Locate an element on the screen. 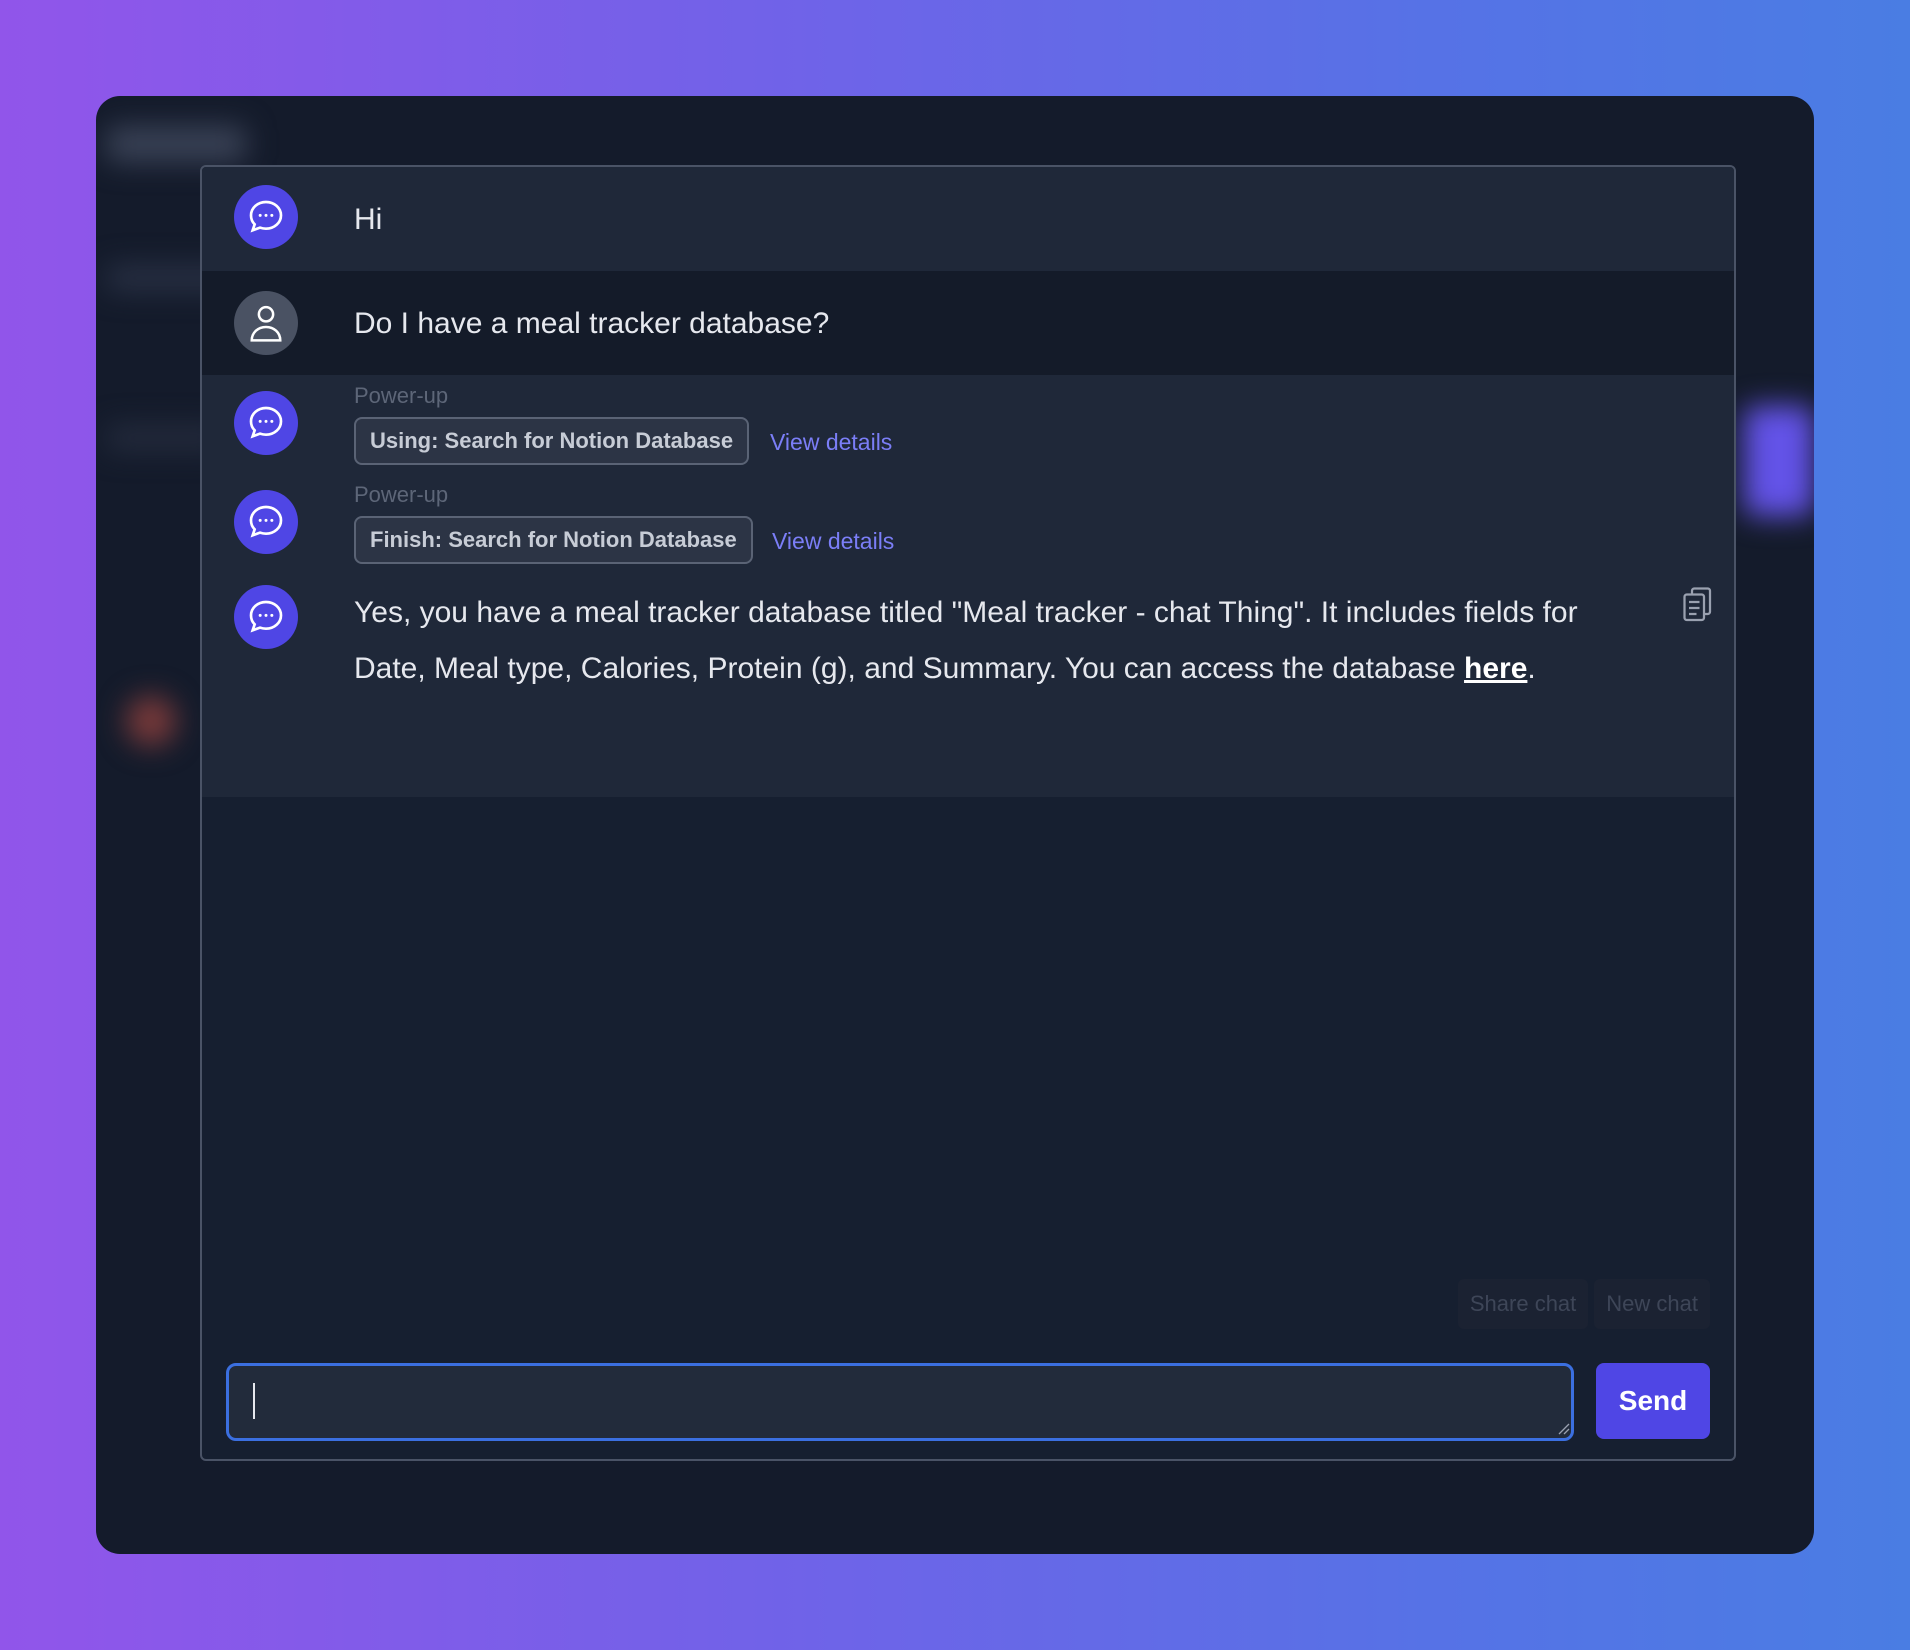 This screenshot has height=1650, width=1910. user-message: Do I have a meal tracker database? is located at coordinates (968, 323).